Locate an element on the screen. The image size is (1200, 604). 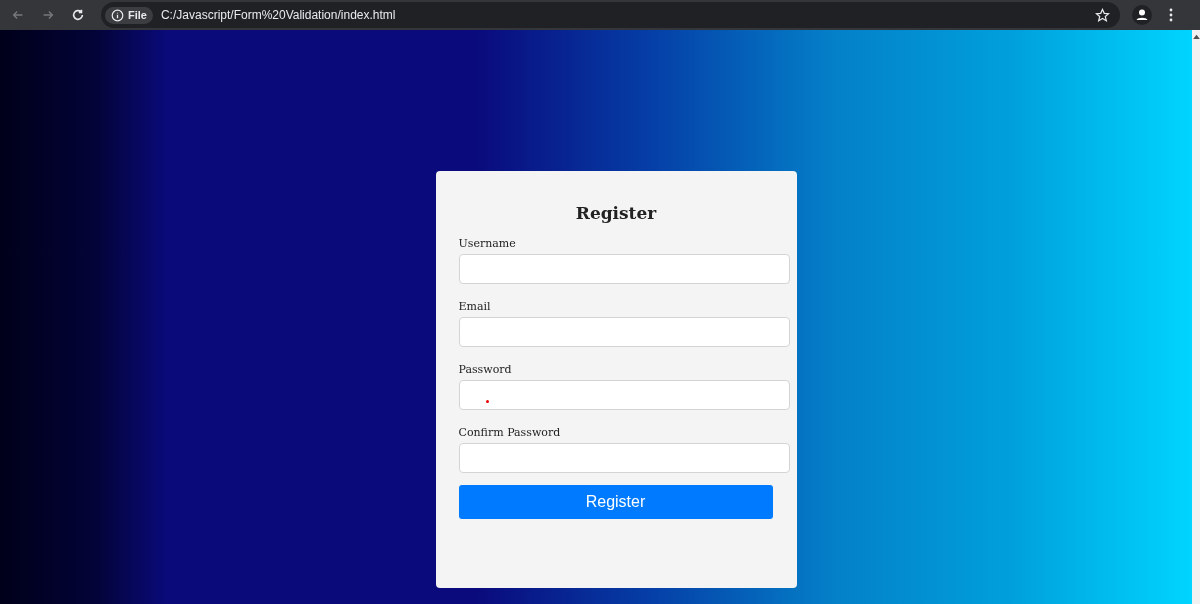
dot-mark is located at coordinates (487, 401).